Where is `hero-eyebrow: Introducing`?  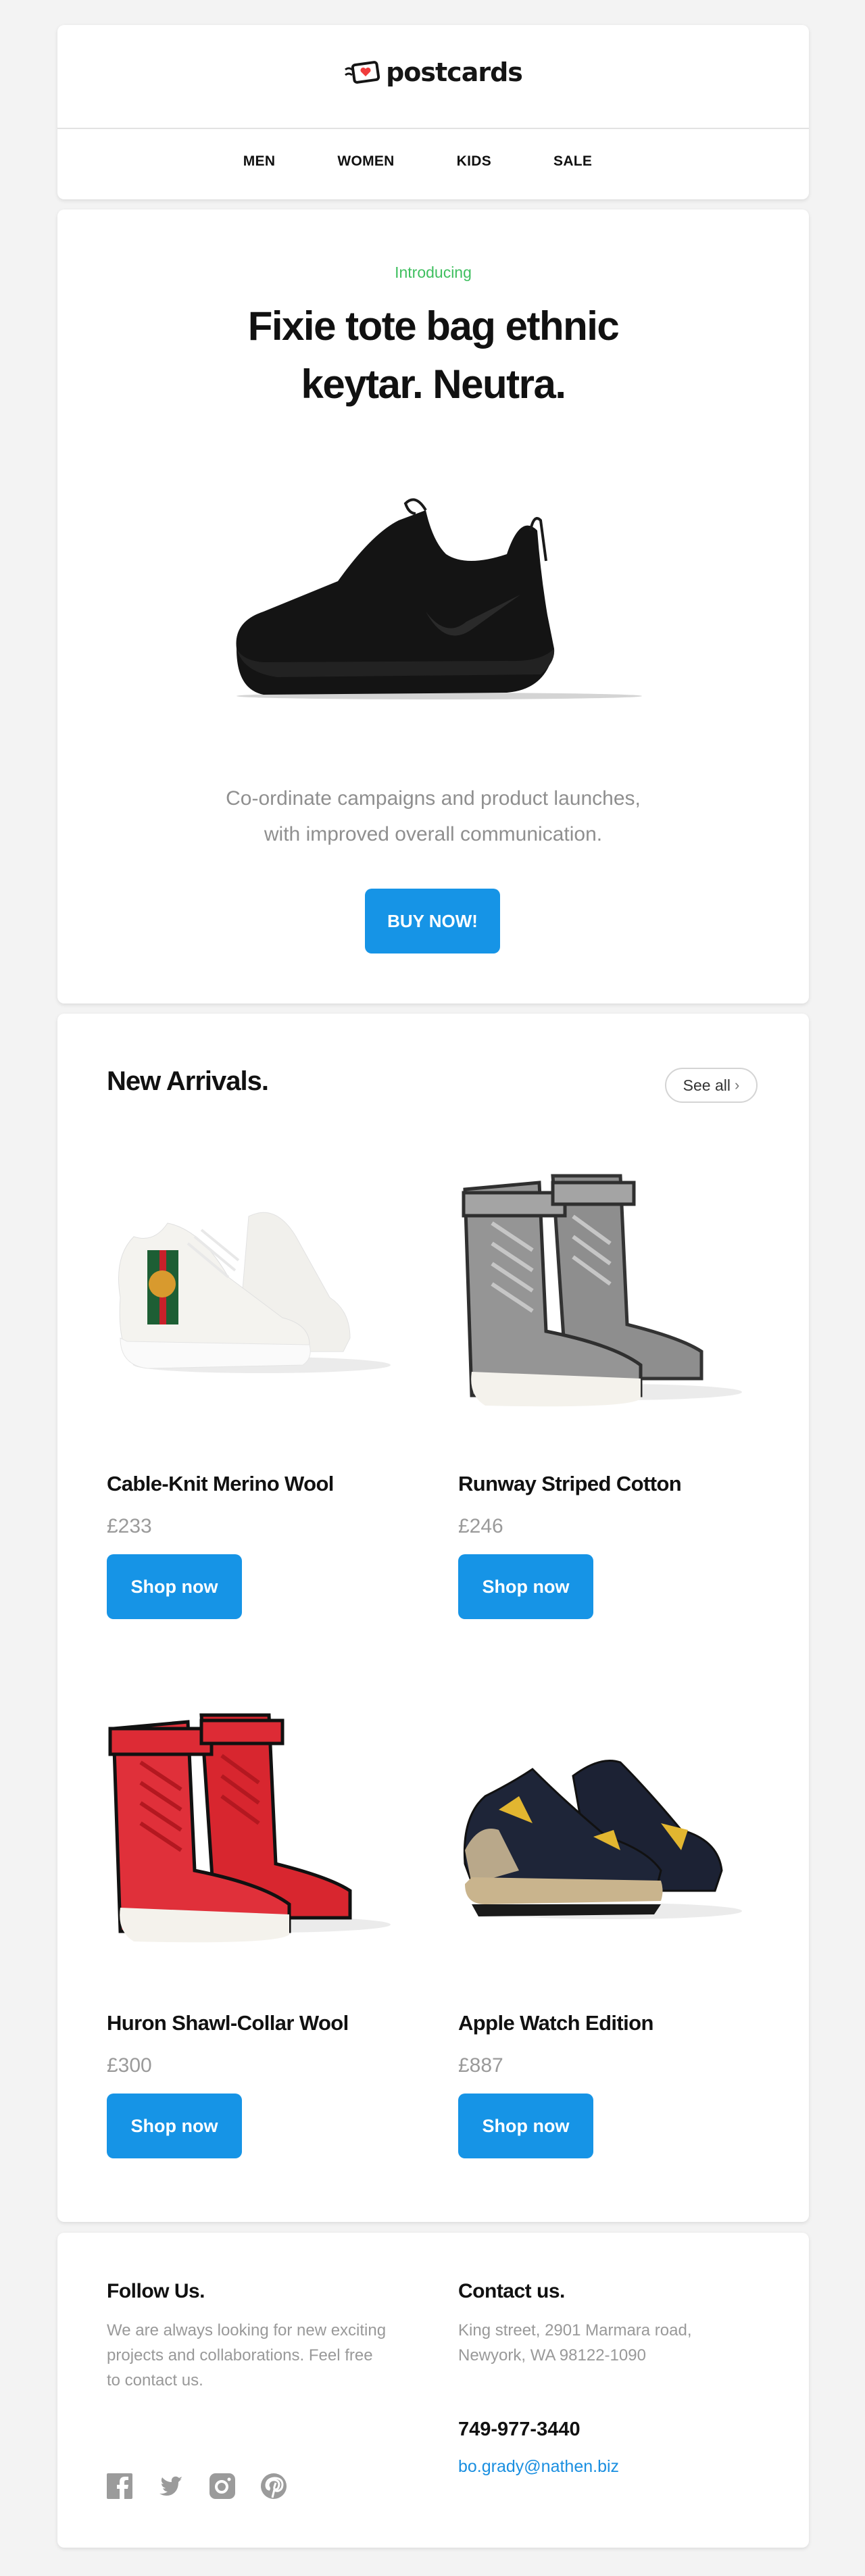 hero-eyebrow: Introducing is located at coordinates (433, 273).